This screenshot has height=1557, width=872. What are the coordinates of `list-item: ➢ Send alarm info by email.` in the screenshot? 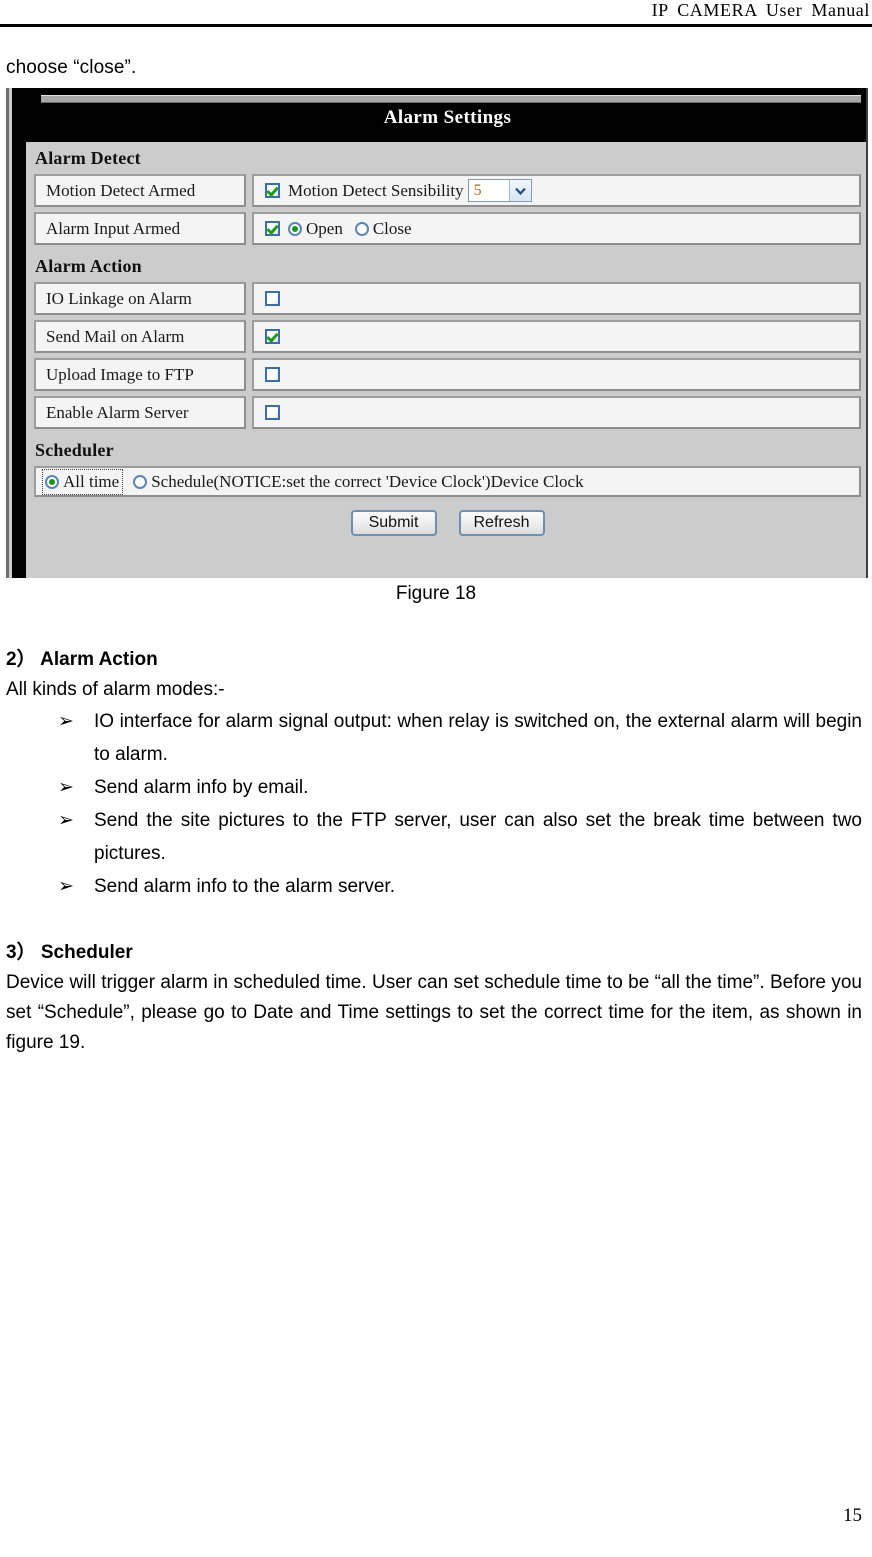 It's located at (434, 787).